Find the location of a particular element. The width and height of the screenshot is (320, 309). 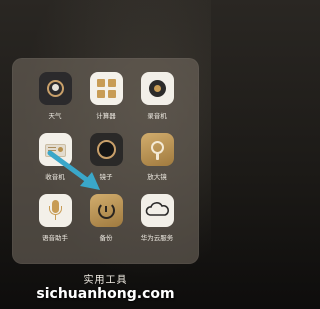

calculator-icon is located at coordinates (106, 88).